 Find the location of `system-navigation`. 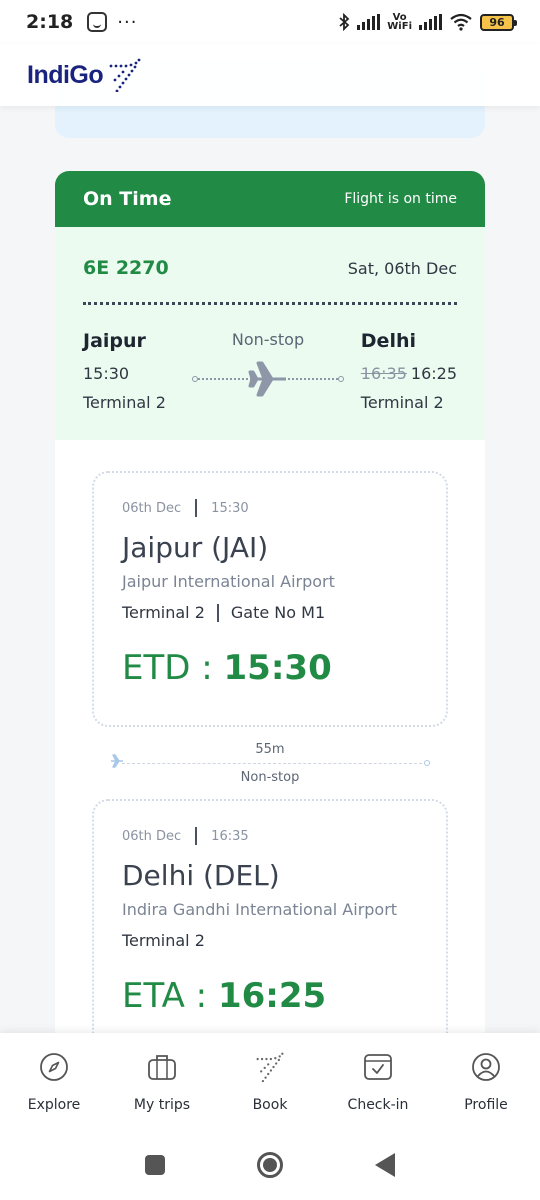

system-navigation is located at coordinates (270, 1164).